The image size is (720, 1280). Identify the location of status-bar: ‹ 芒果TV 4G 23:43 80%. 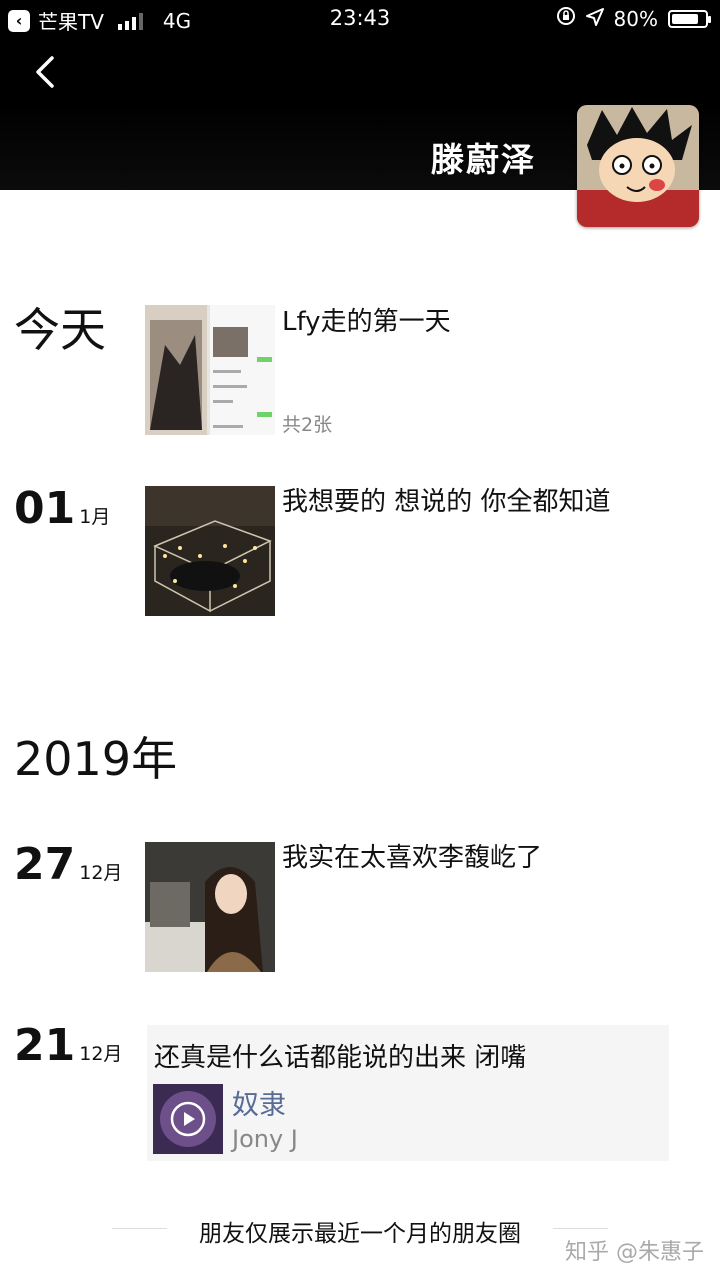
(360, 19).